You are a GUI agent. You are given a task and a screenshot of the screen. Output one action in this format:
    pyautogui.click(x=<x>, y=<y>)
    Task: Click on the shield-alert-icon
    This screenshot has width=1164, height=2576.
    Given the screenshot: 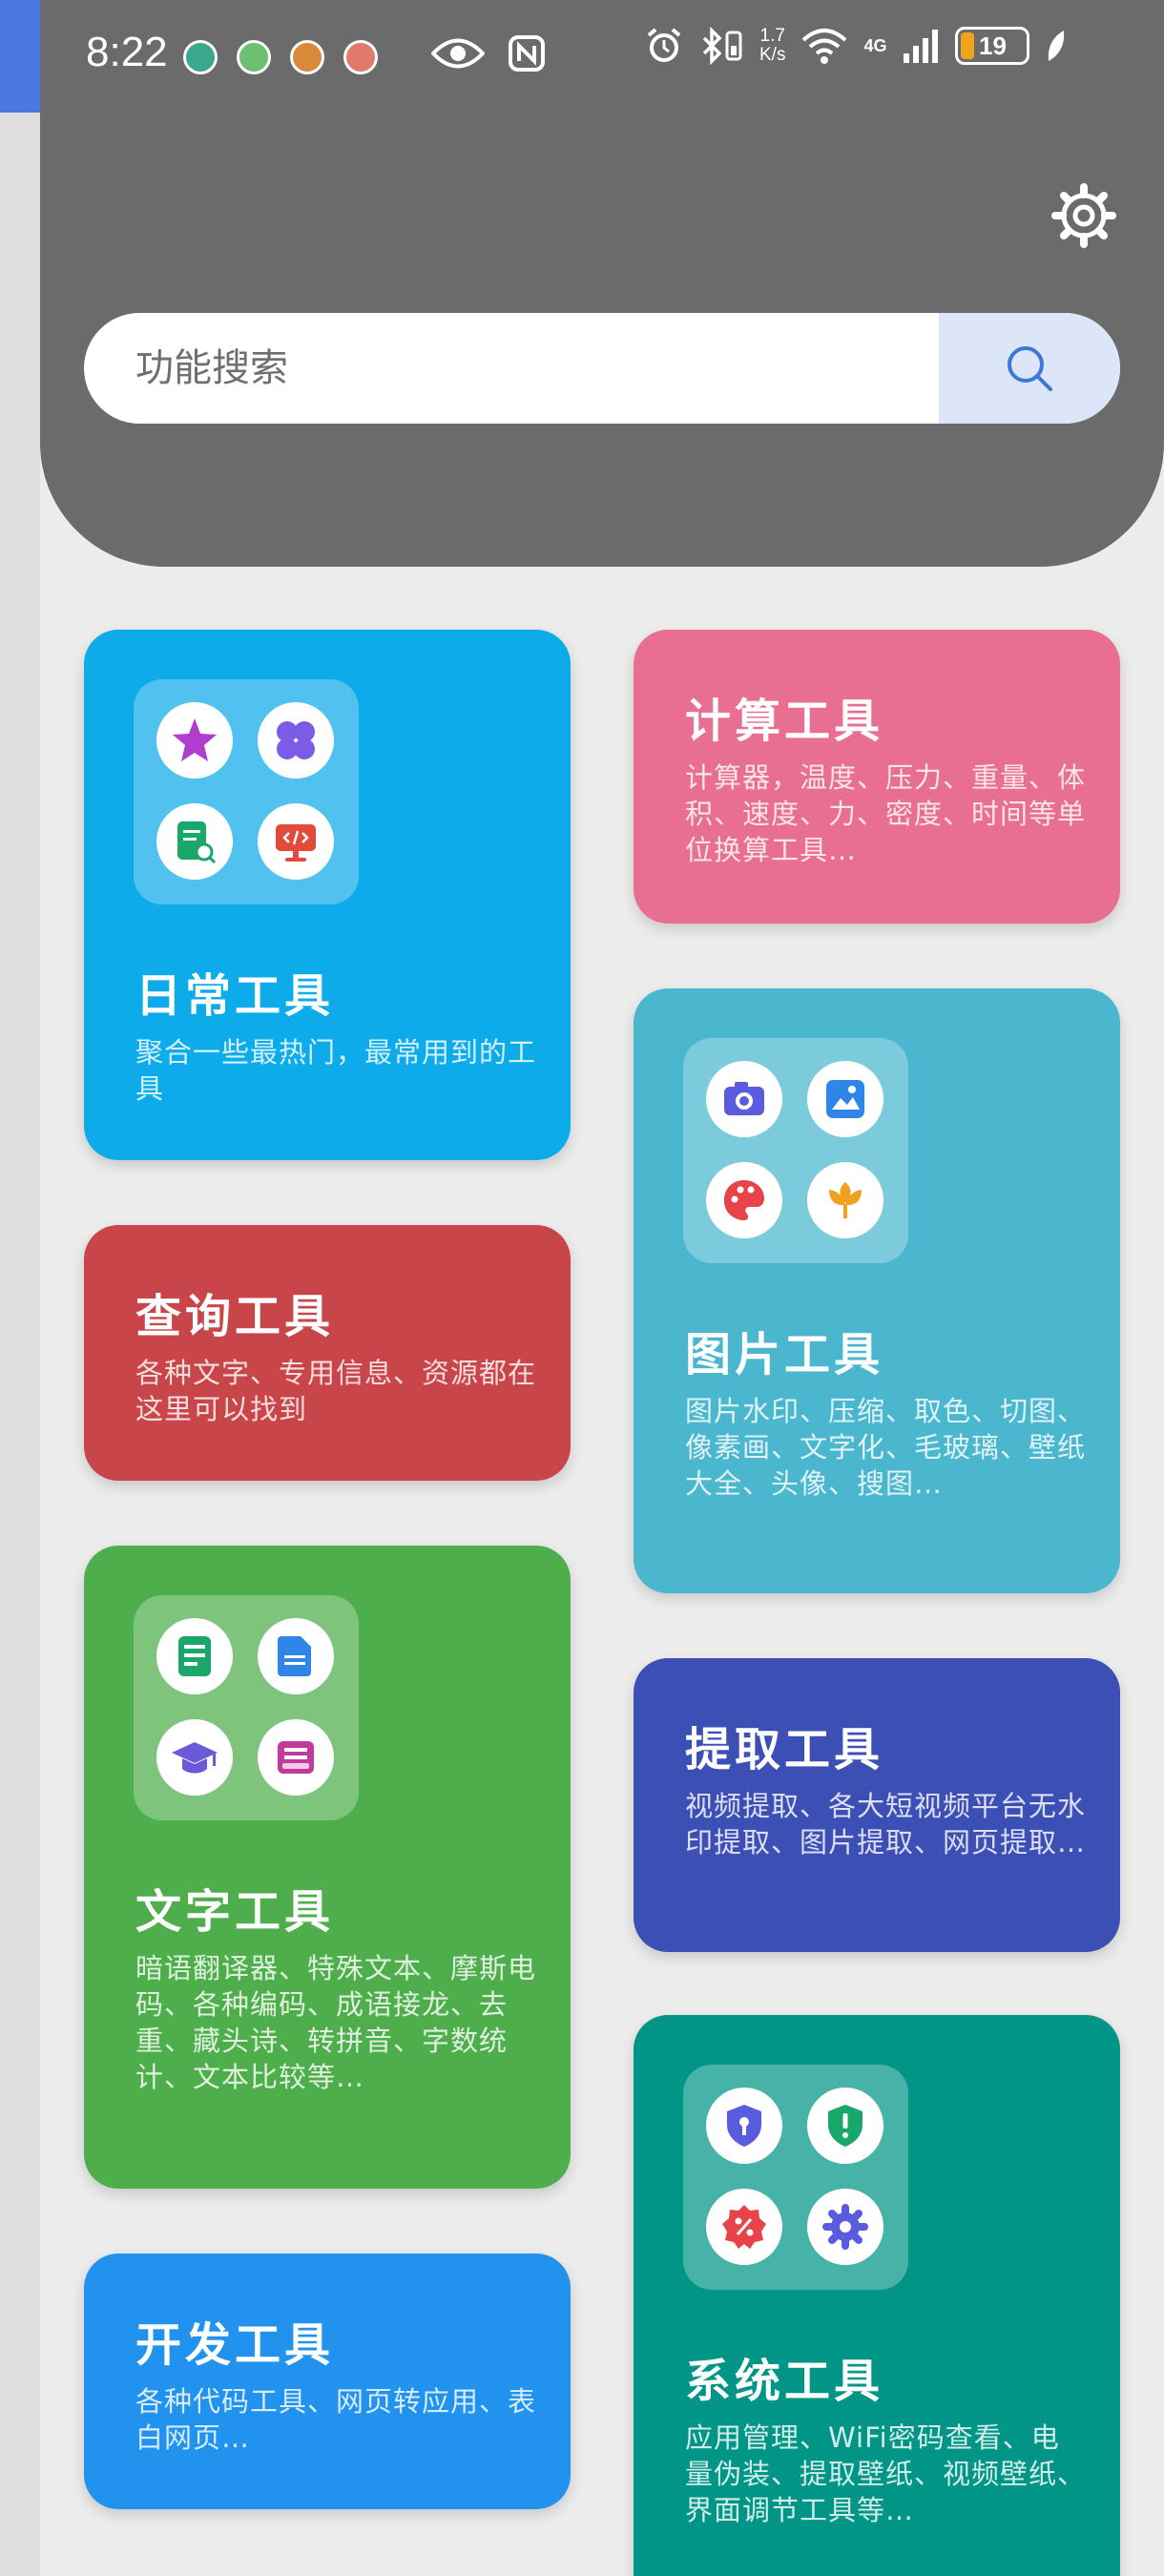 What is the action you would take?
    pyautogui.click(x=845, y=2126)
    